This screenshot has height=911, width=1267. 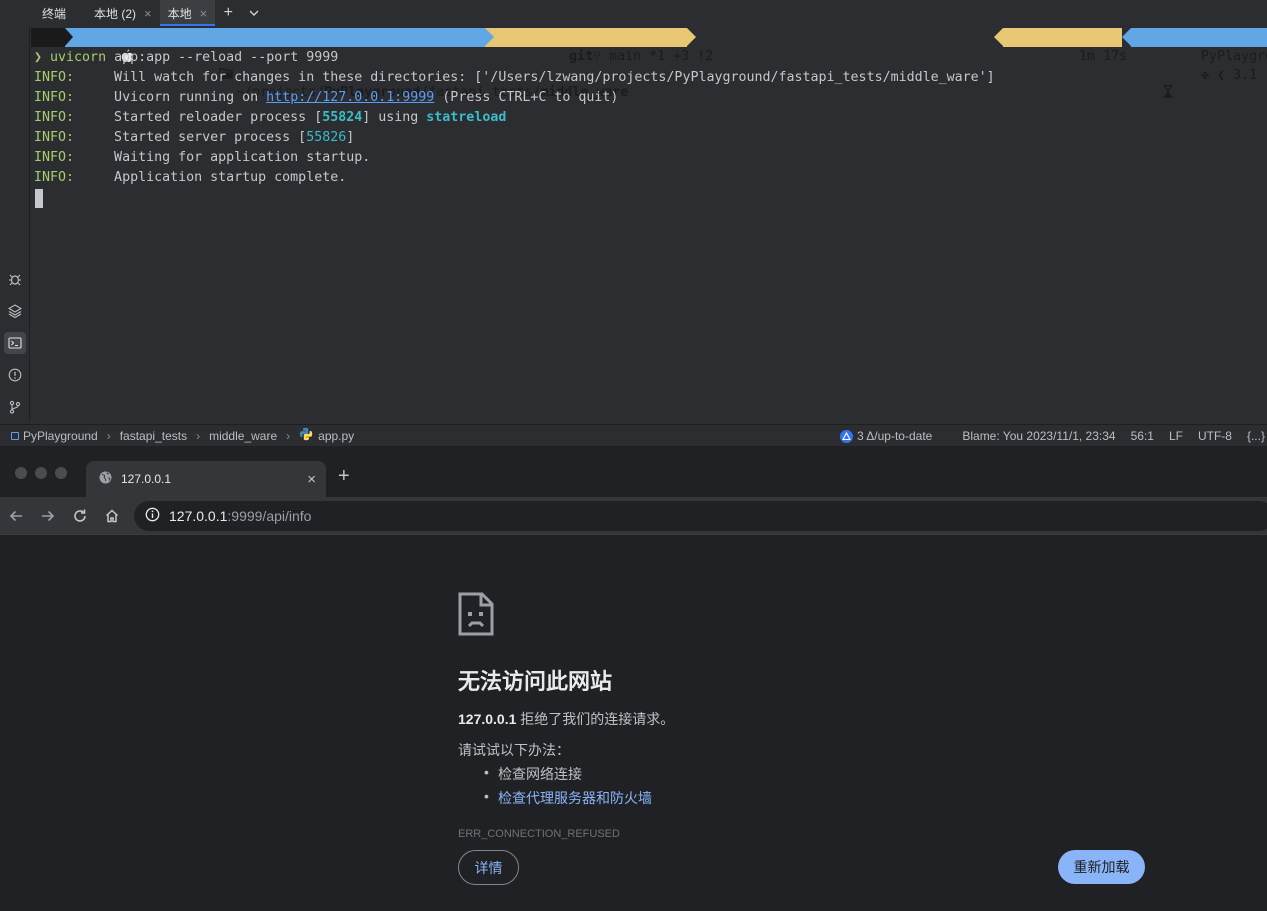 I want to click on log-text: ], so click(x=350, y=137).